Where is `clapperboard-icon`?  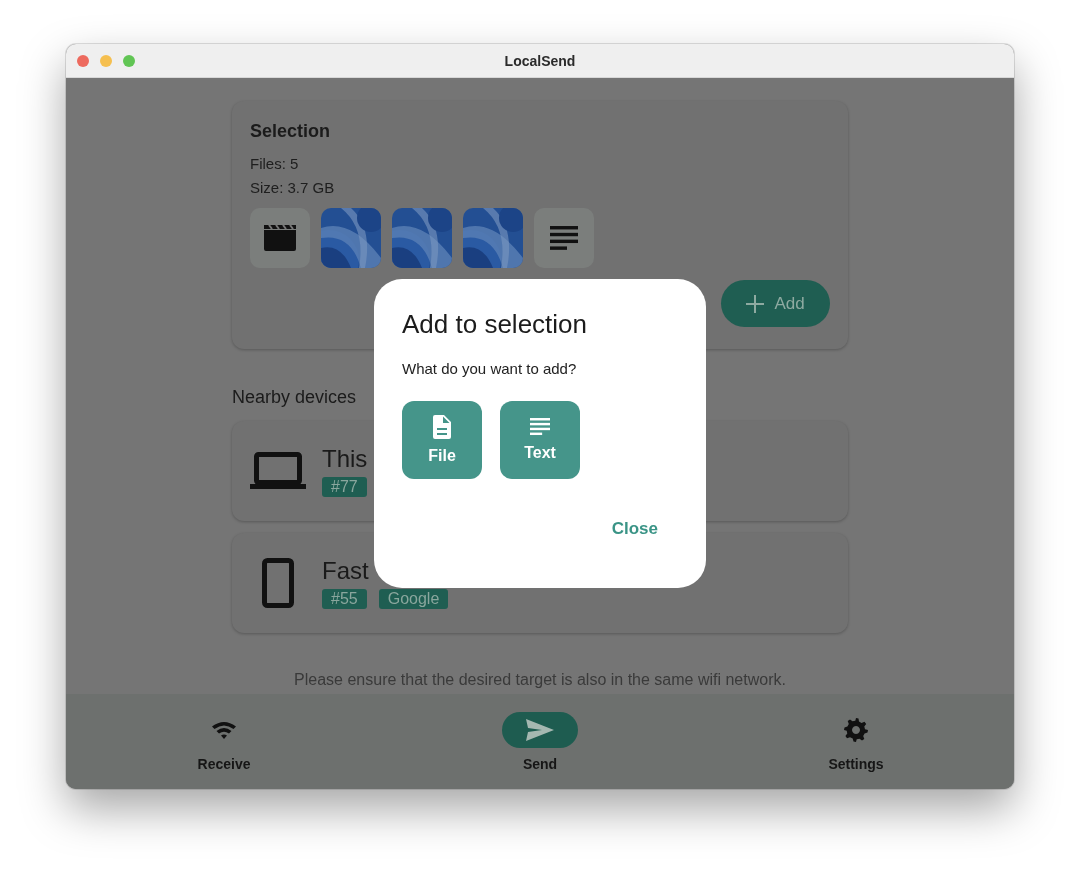
clapperboard-icon is located at coordinates (280, 238).